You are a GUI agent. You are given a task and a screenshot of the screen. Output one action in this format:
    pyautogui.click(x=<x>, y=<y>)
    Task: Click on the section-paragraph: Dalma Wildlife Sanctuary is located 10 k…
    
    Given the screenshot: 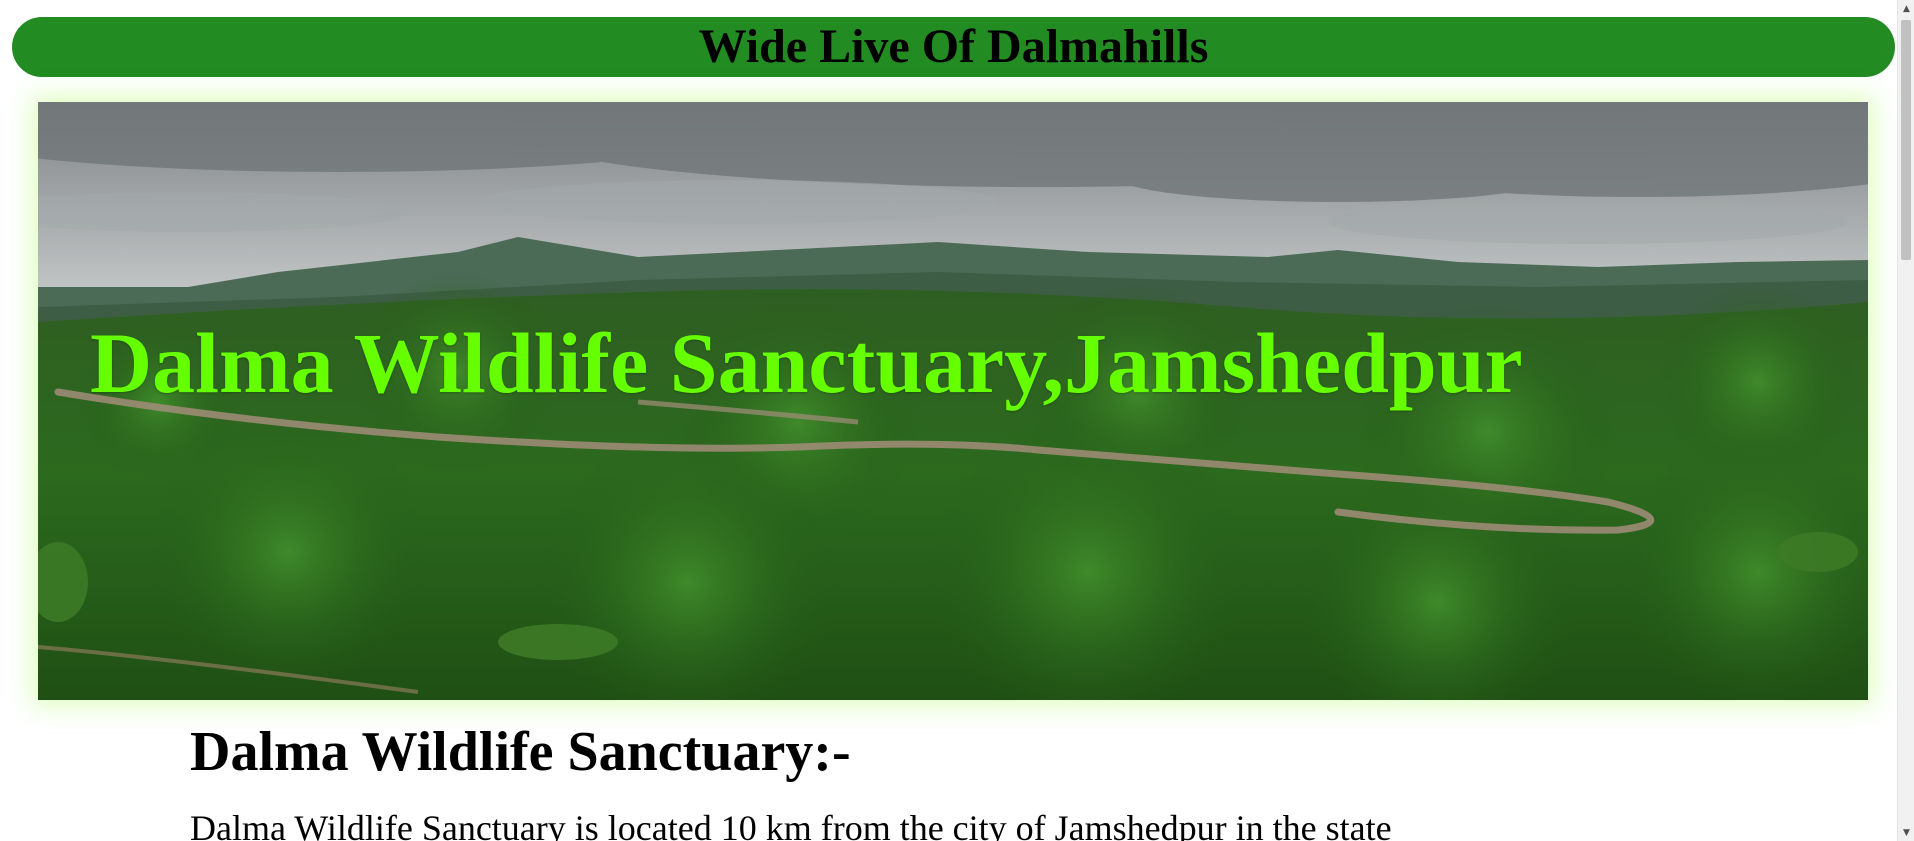 What is the action you would take?
    pyautogui.click(x=791, y=824)
    